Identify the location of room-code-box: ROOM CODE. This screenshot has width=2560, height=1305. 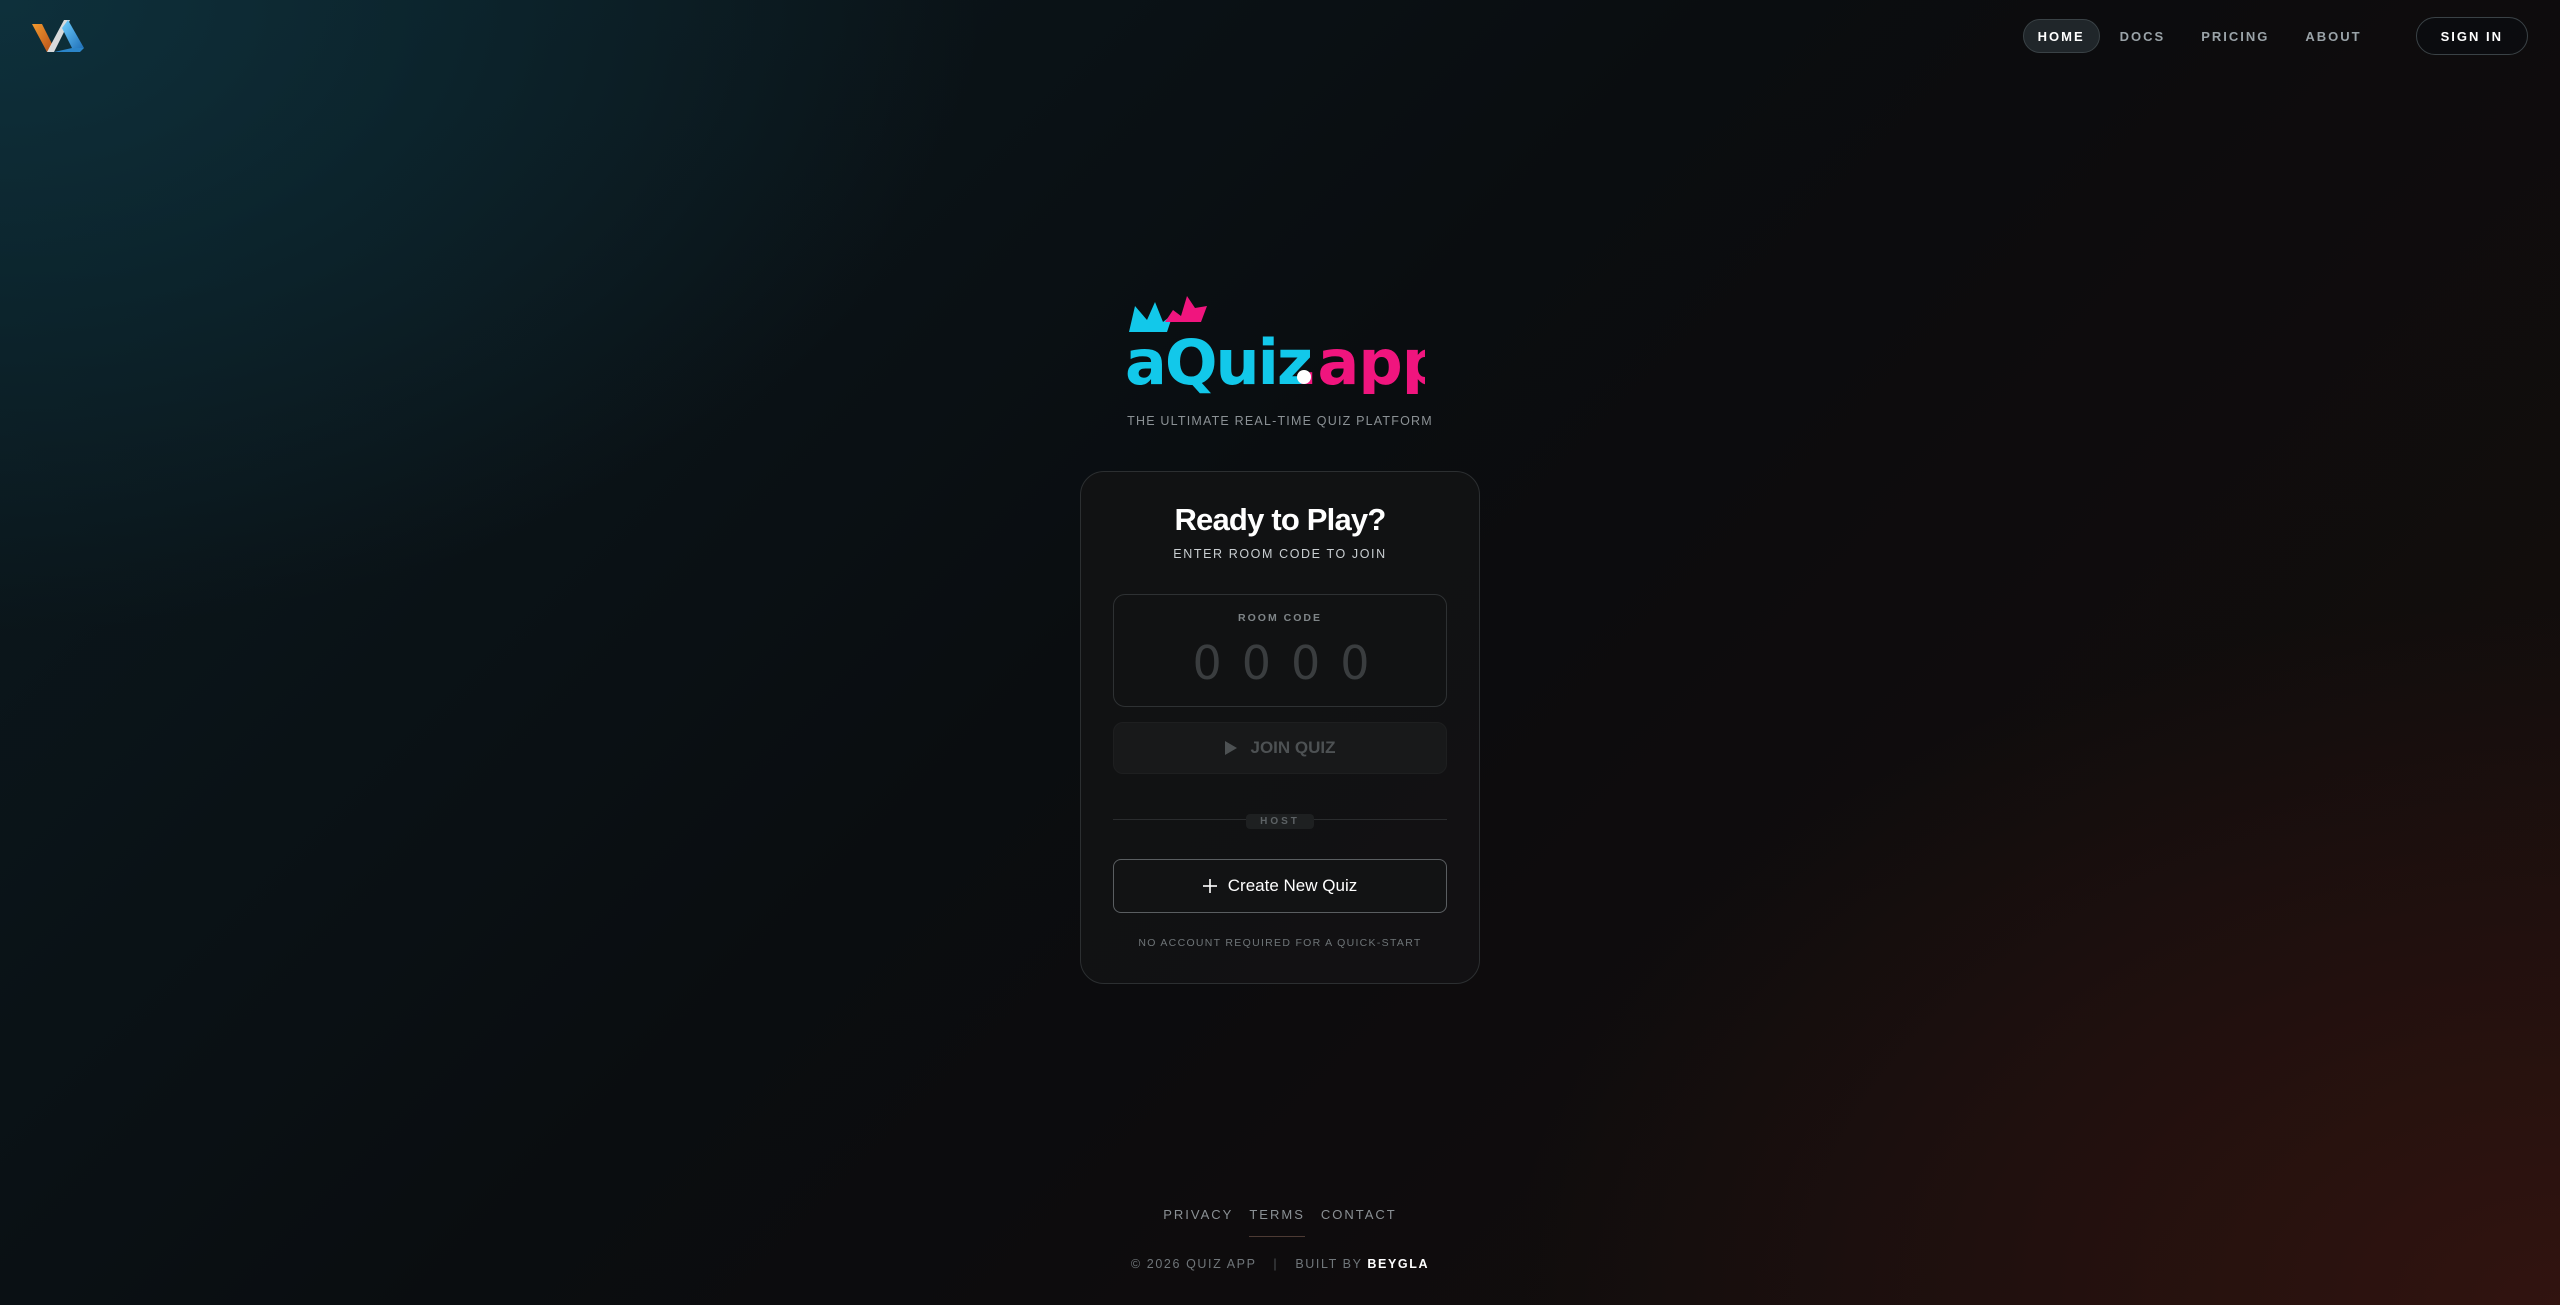
(1280, 650).